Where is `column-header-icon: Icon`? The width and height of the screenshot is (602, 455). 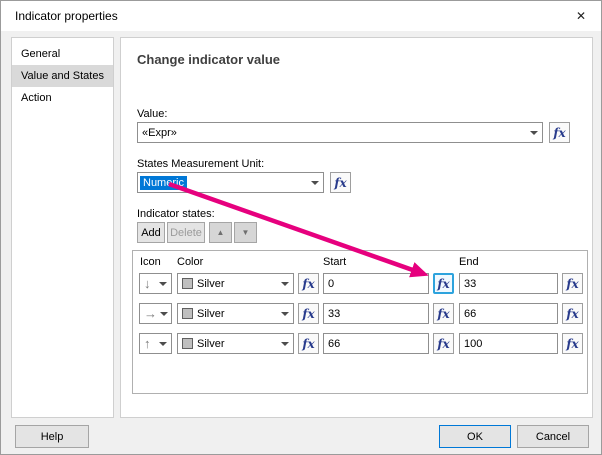
column-header-icon: Icon is located at coordinates (150, 262).